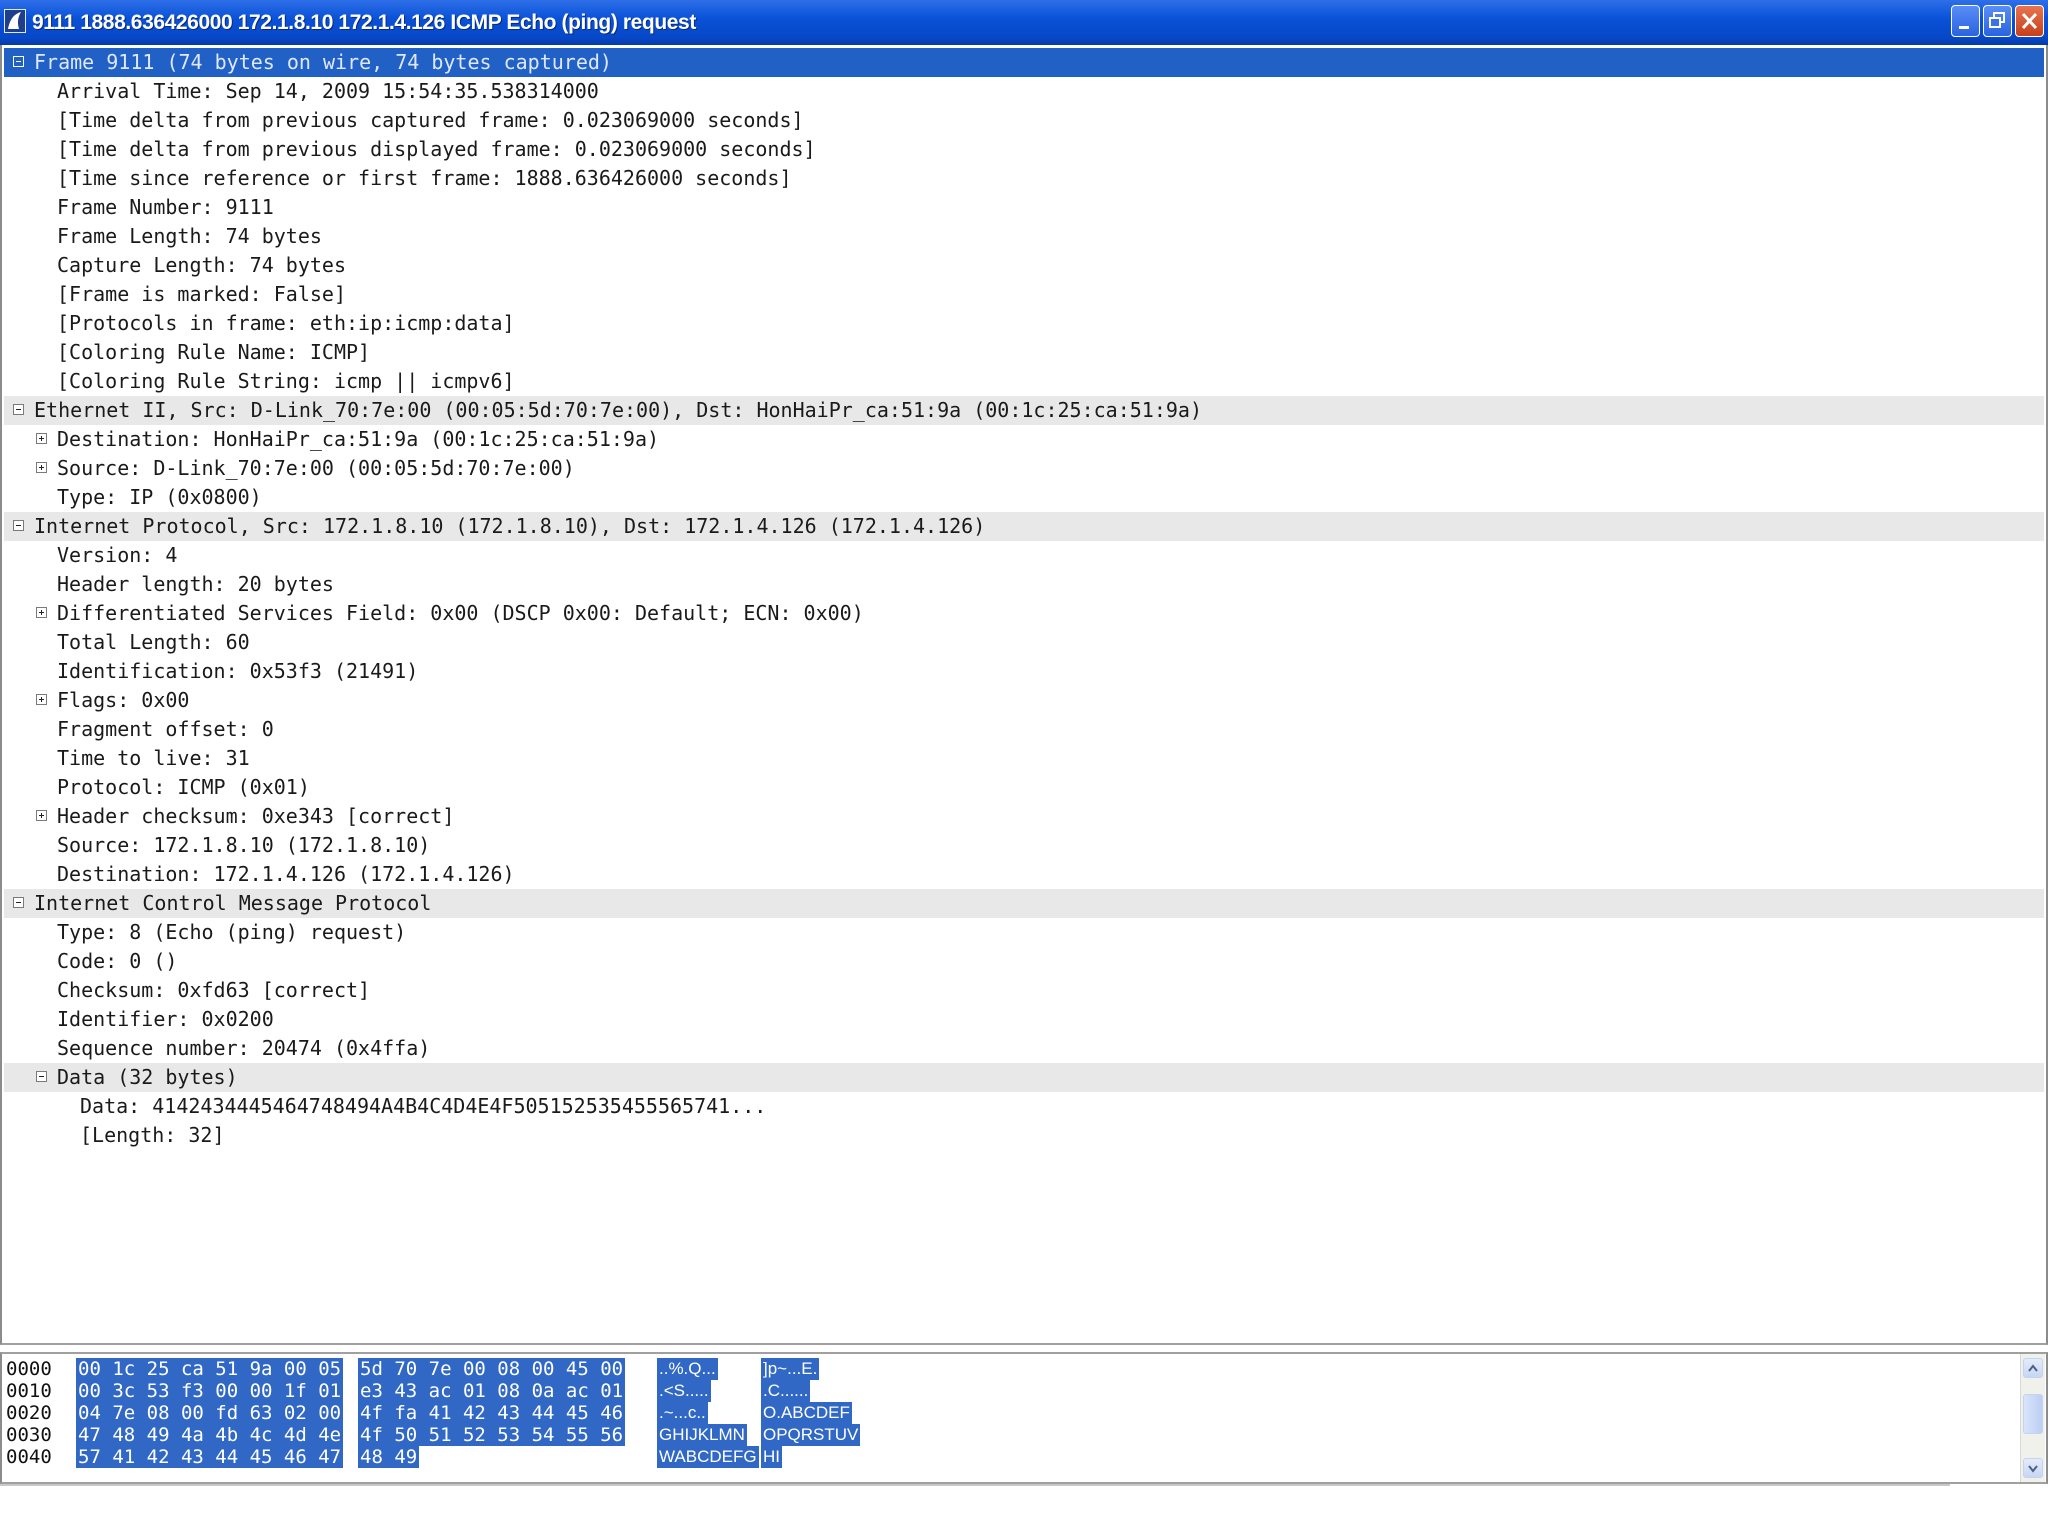  I want to click on hex-bytes-first-half: 04 7e 08 00 fd 63 02 00, so click(210, 1413).